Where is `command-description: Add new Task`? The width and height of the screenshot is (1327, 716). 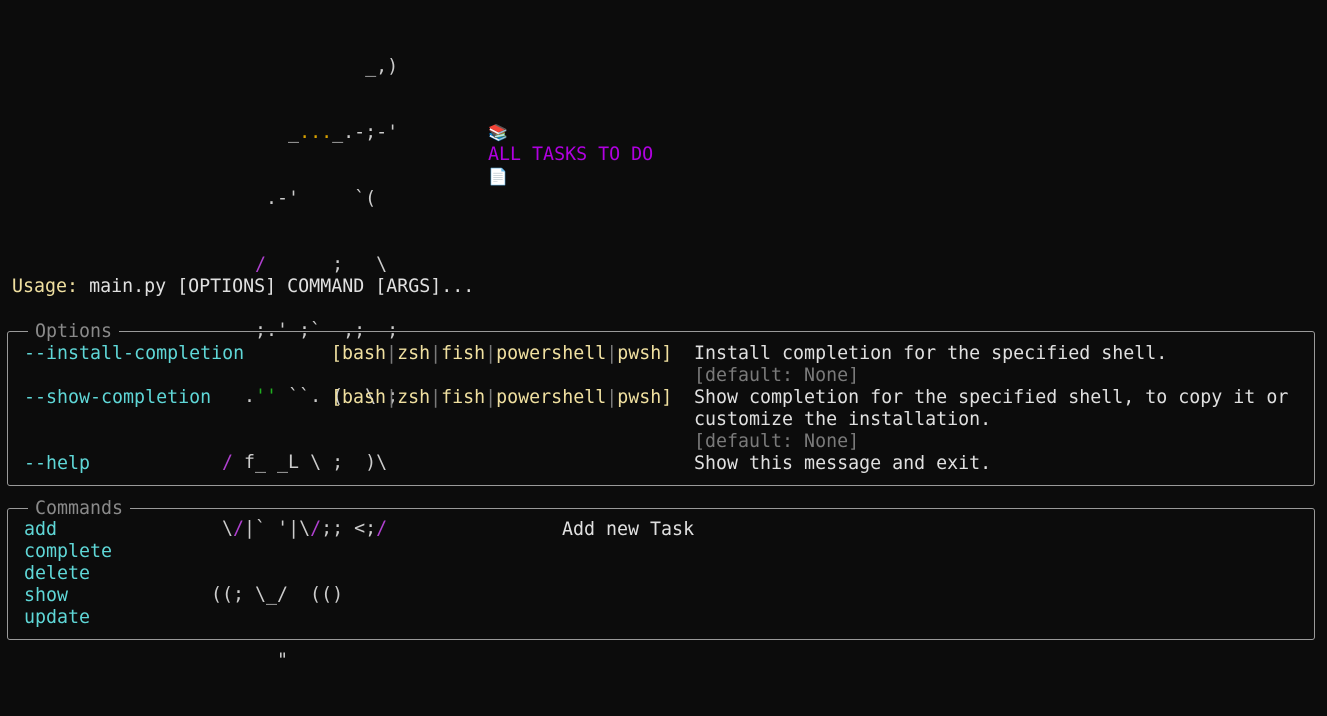
command-description: Add new Task is located at coordinates (628, 529).